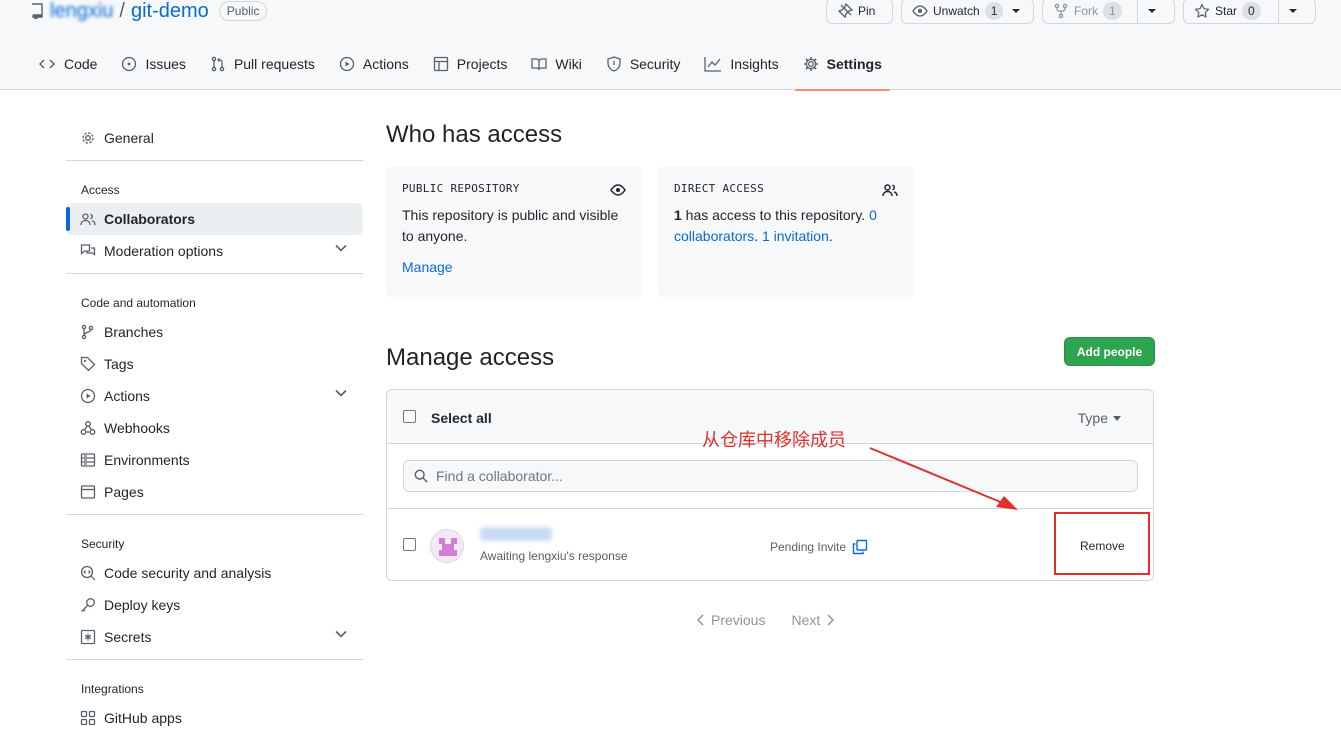  I want to click on table-icon, so click(441, 64).